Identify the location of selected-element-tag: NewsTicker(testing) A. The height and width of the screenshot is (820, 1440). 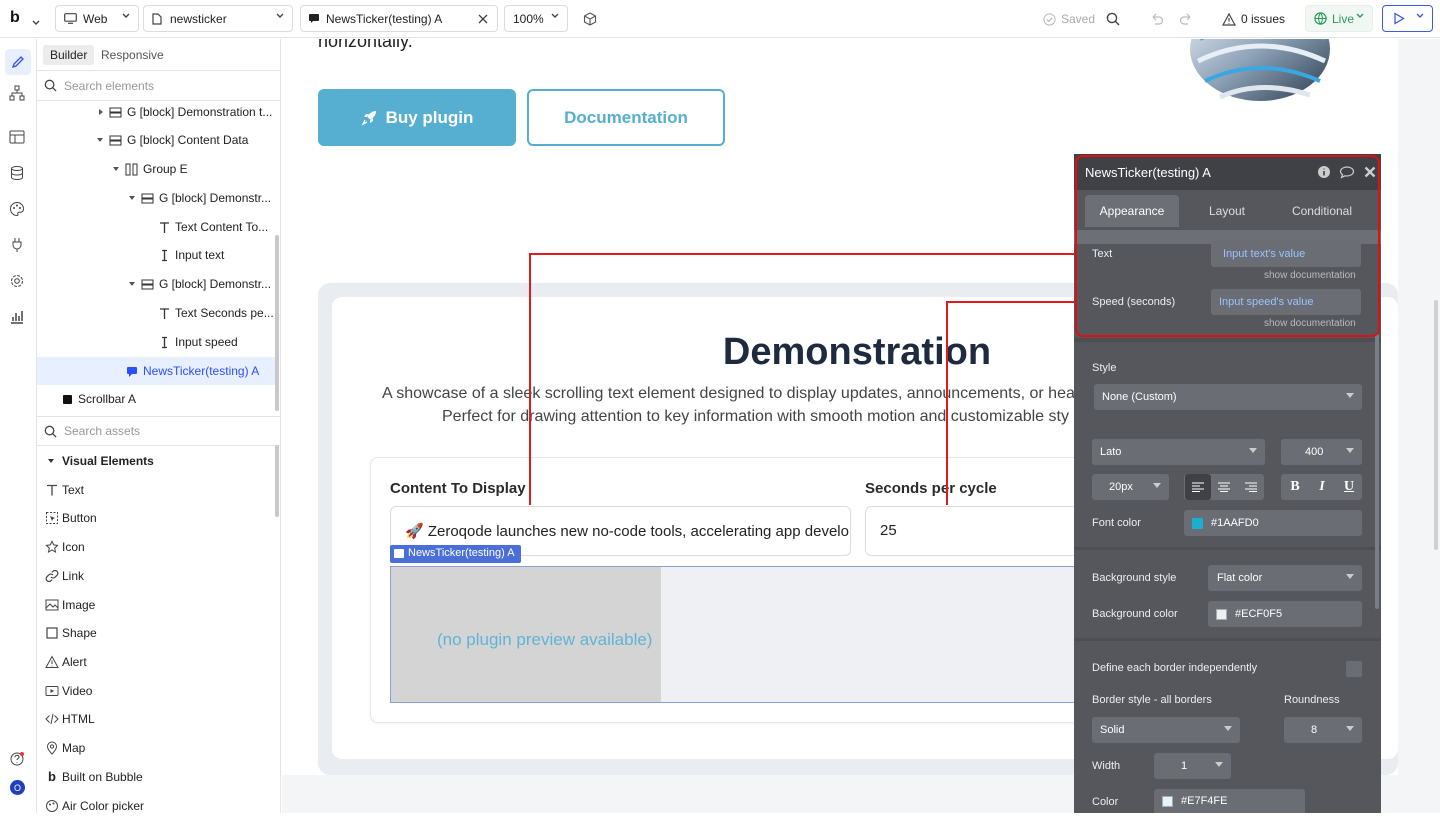
(455, 554).